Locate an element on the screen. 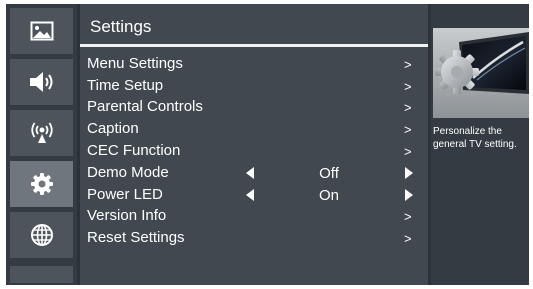  broadcast-icon is located at coordinates (41, 132).